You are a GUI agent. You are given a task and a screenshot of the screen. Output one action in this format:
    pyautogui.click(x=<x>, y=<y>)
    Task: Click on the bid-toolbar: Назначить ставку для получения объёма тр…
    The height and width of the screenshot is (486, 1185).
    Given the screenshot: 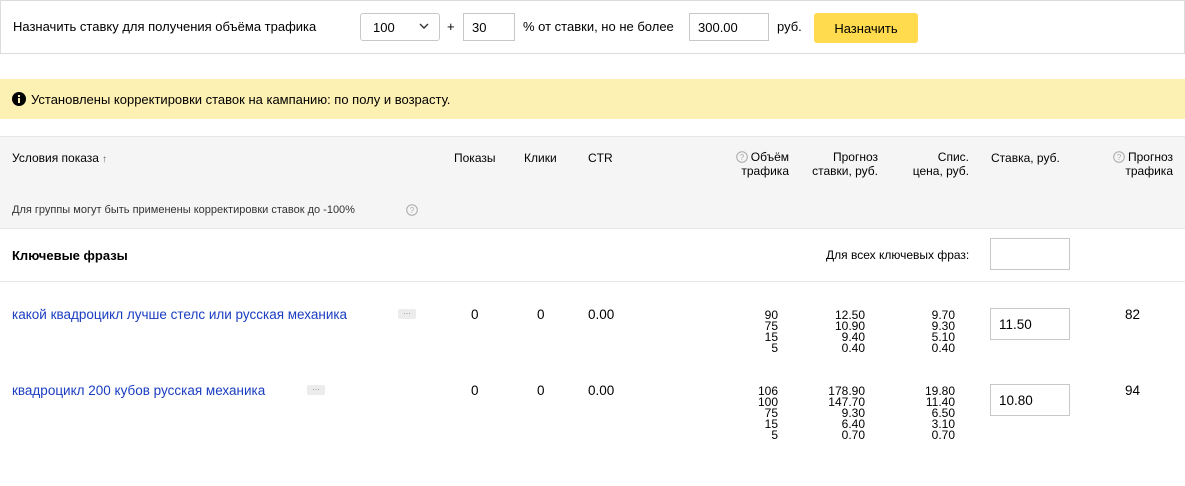 What is the action you would take?
    pyautogui.click(x=592, y=27)
    